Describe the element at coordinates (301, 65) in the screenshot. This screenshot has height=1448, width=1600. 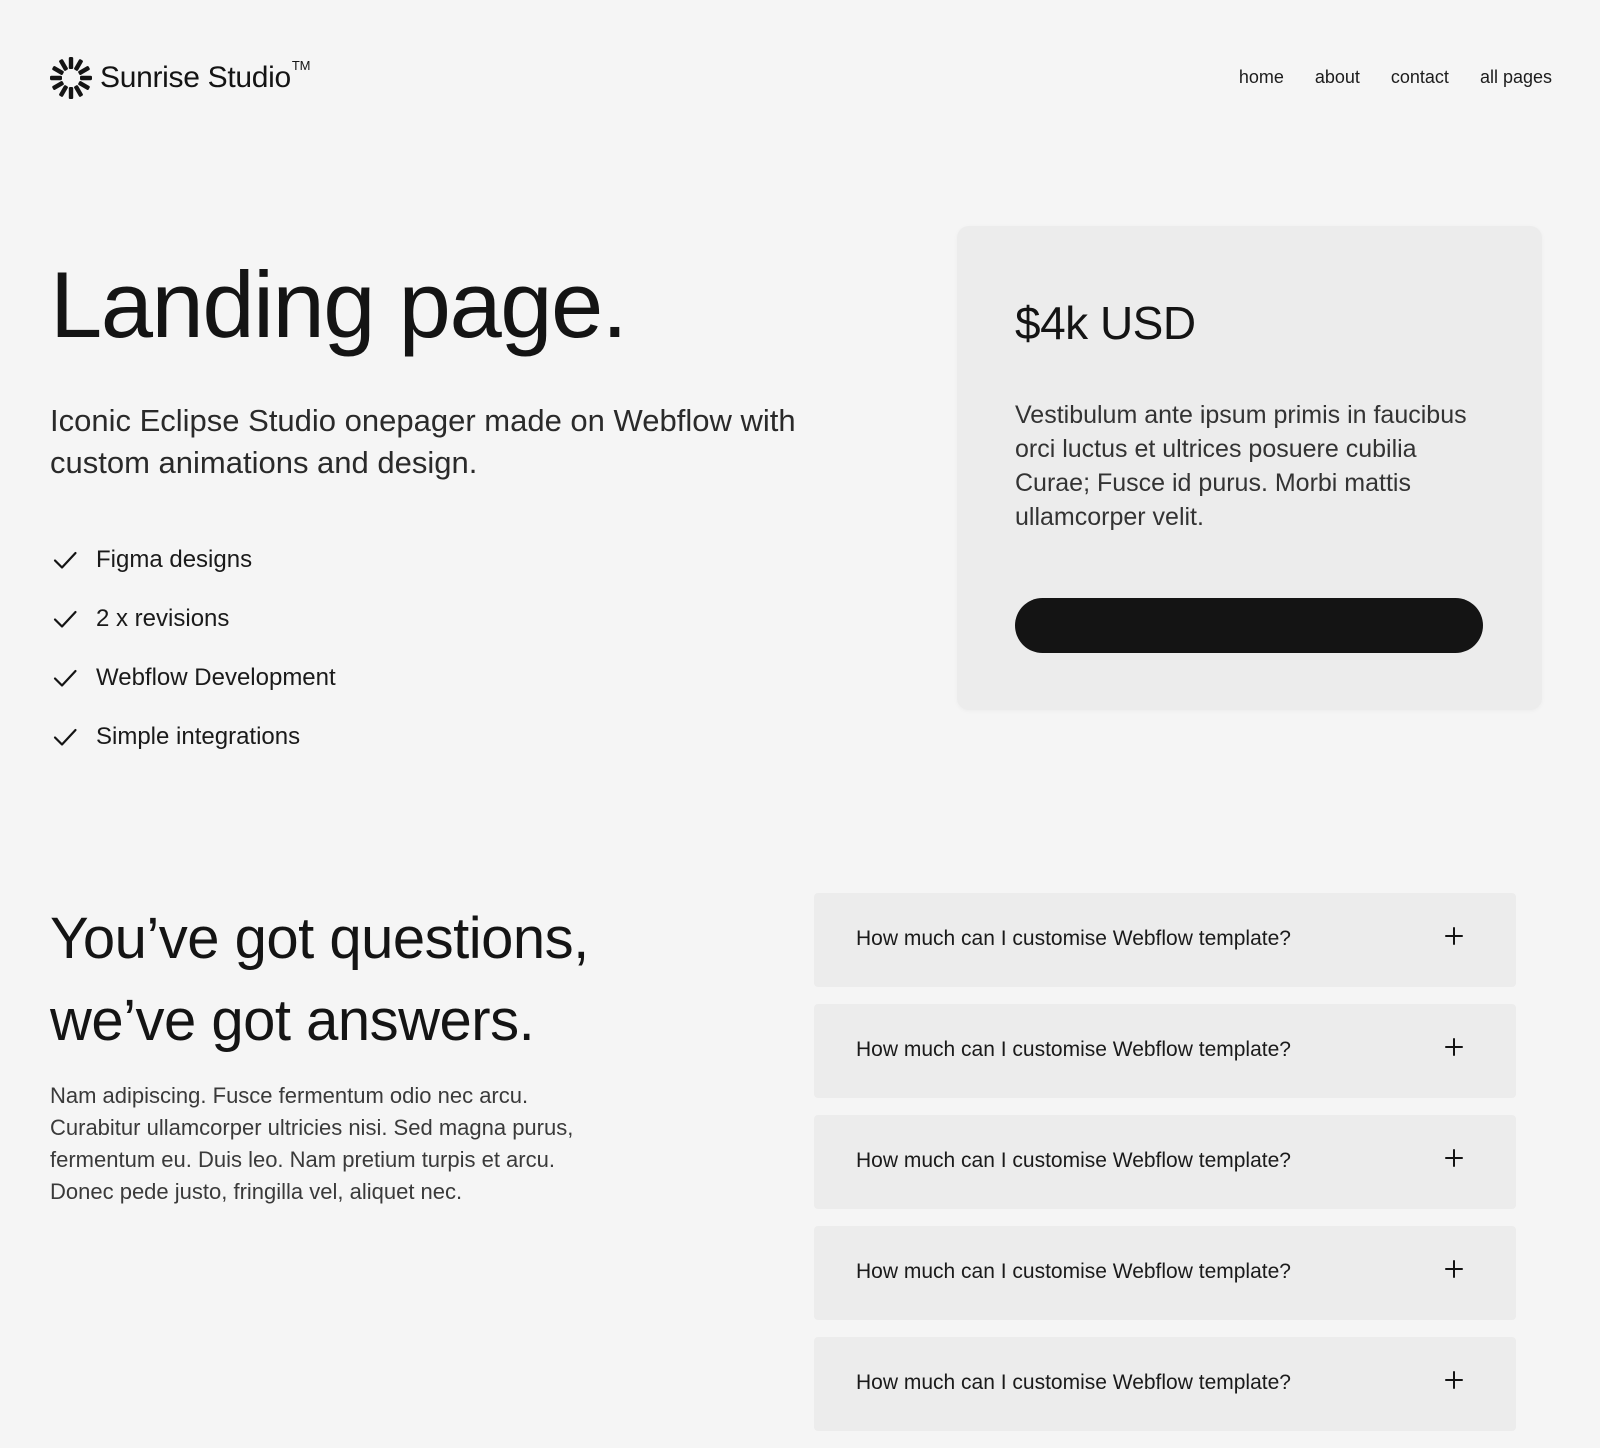
I see `trademark-mark: TM` at that location.